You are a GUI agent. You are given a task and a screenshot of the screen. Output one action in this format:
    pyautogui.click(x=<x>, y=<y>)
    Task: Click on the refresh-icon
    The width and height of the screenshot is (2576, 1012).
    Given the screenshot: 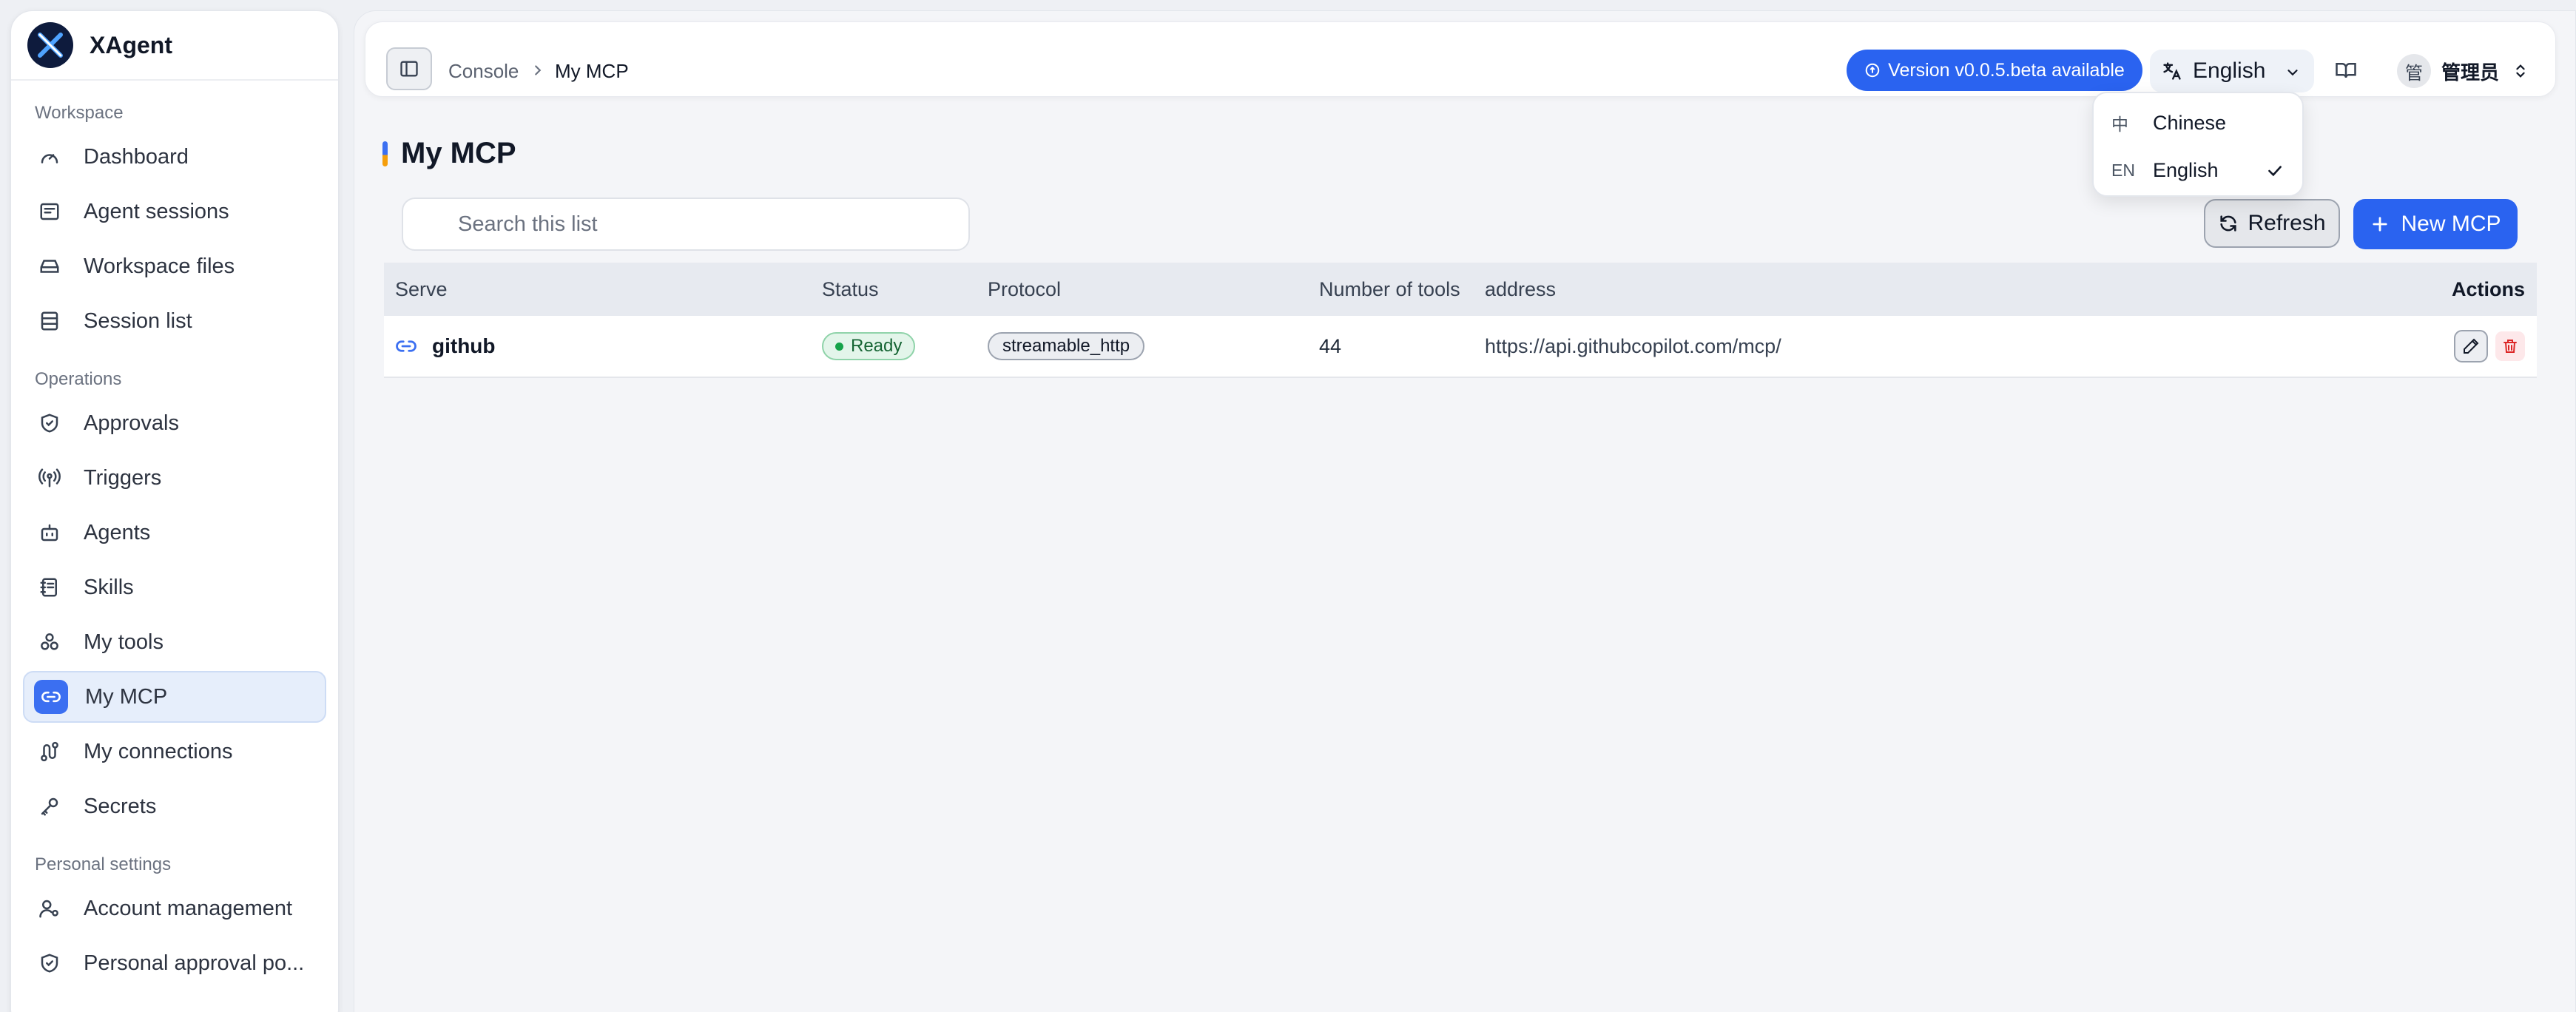 What is the action you would take?
    pyautogui.click(x=2228, y=223)
    